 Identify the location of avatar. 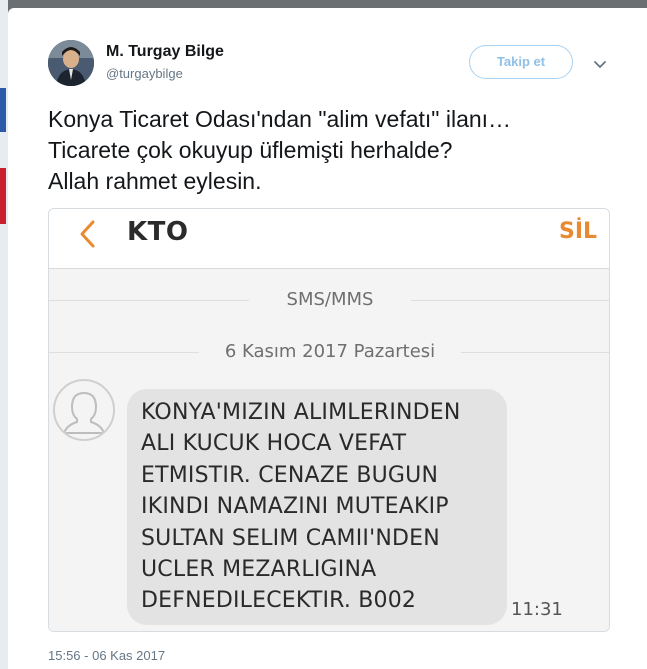
(71, 63).